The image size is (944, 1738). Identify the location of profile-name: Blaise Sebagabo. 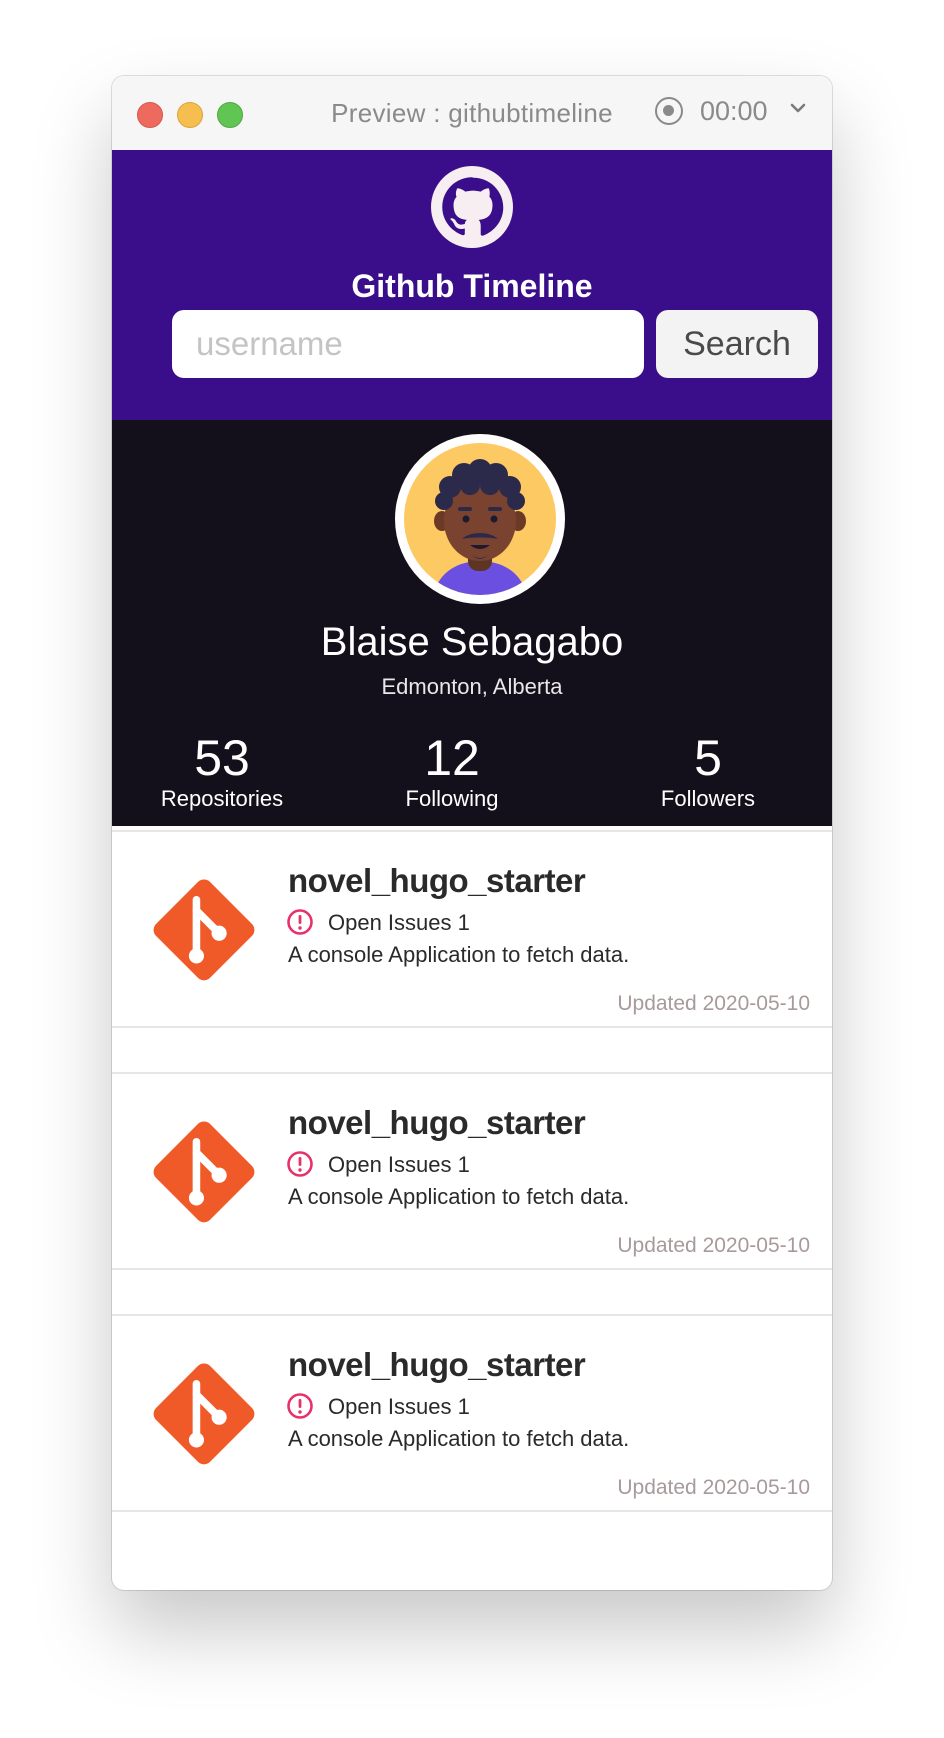
(472, 642).